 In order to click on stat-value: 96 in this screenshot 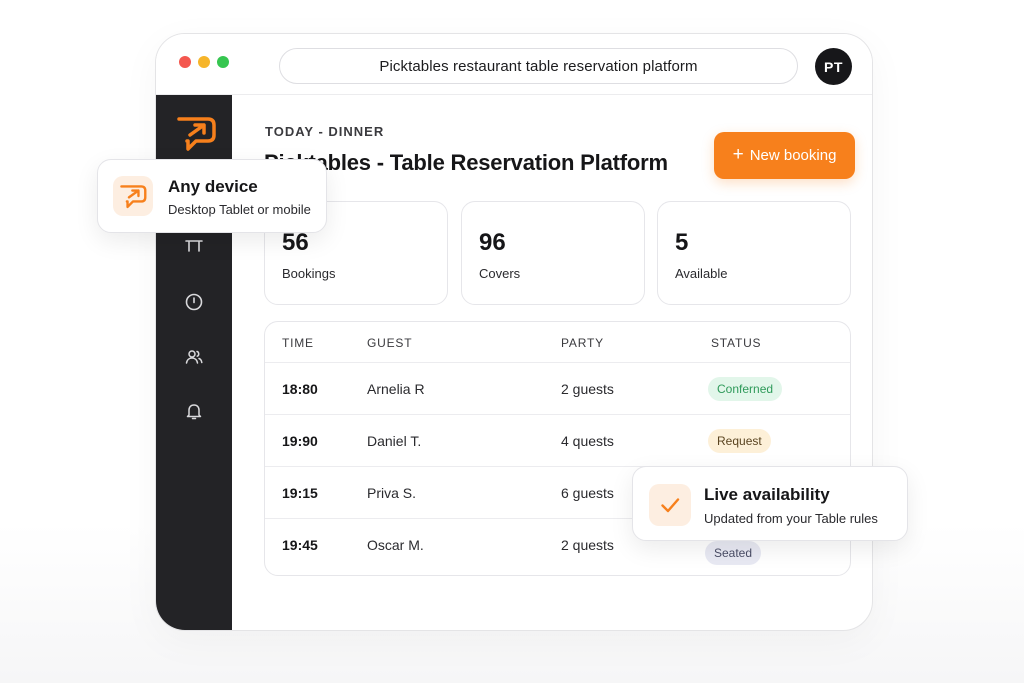, I will do `click(492, 242)`.